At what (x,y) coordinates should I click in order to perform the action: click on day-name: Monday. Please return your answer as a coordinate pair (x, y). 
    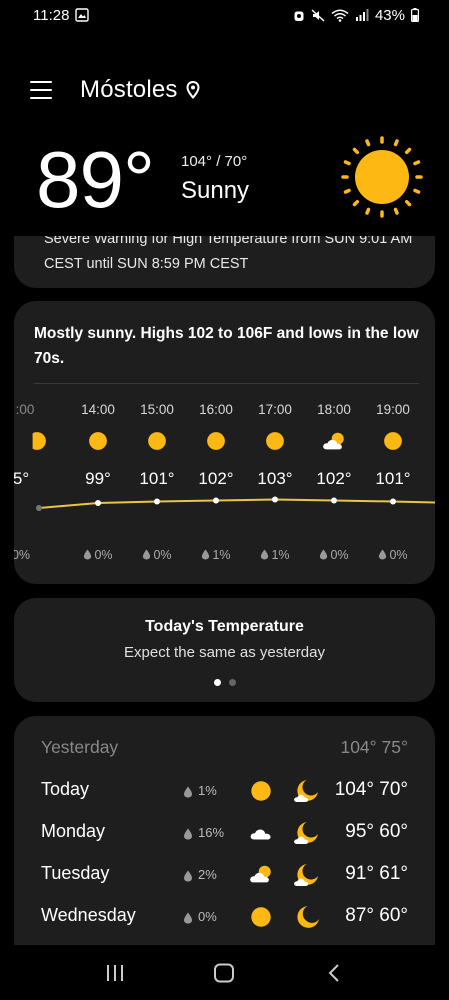
    Looking at the image, I should click on (73, 831).